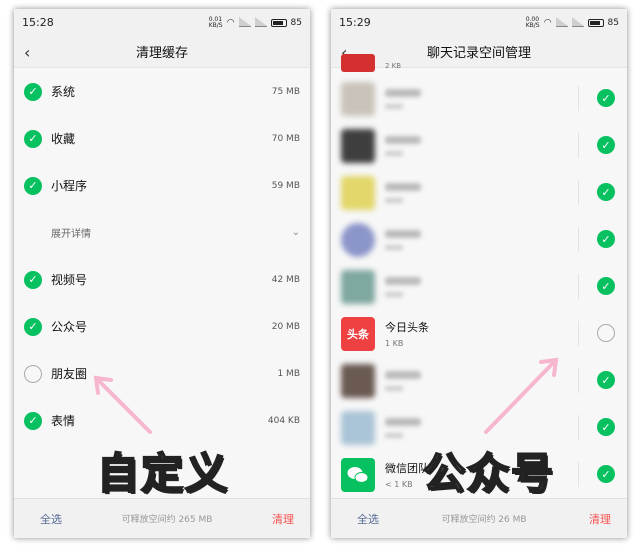  I want to click on caption-official-accounts: 公众号, so click(489, 473).